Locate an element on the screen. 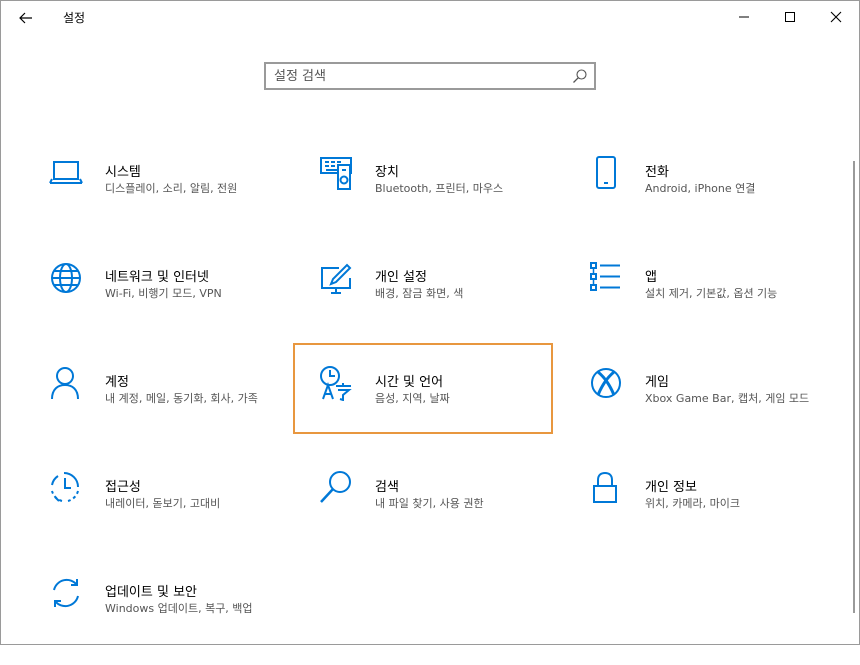  maximize-button is located at coordinates (790, 17).